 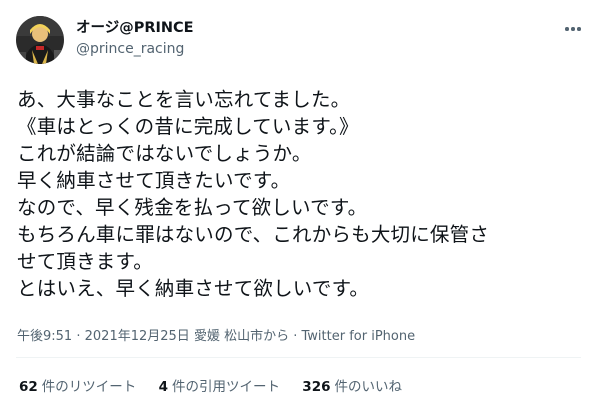 What do you see at coordinates (163, 387) in the screenshot?
I see `quotes-count: 4` at bounding box center [163, 387].